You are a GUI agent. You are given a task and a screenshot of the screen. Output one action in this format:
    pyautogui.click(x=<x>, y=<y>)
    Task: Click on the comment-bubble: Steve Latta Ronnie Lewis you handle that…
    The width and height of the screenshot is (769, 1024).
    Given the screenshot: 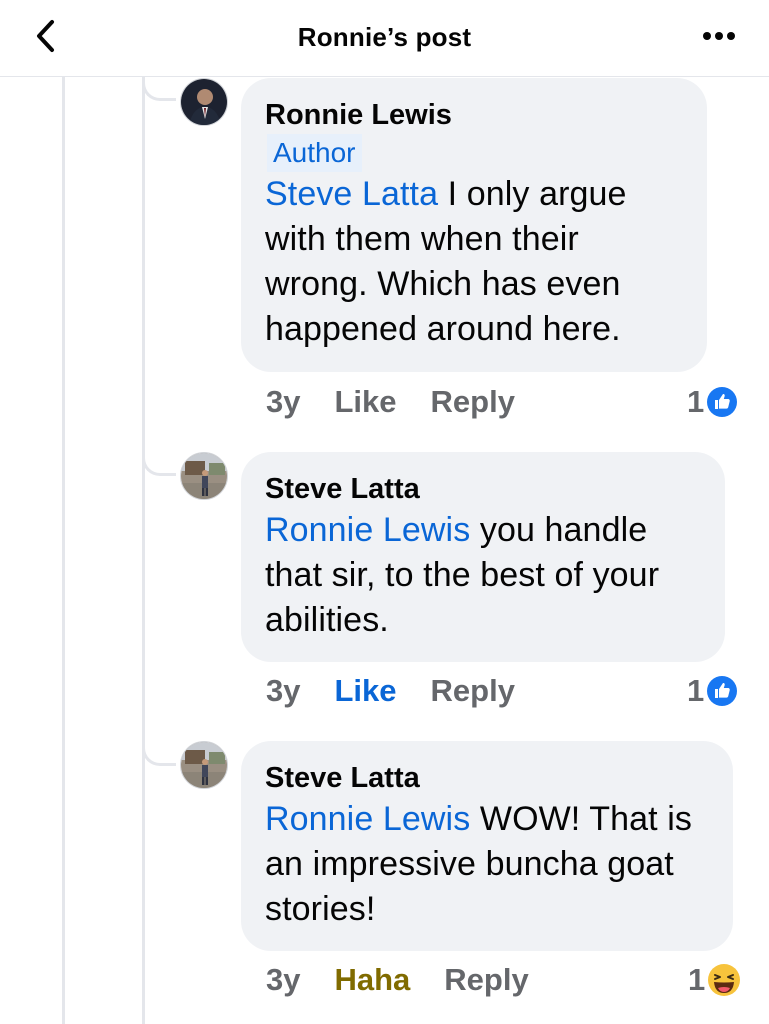 What is the action you would take?
    pyautogui.click(x=483, y=557)
    